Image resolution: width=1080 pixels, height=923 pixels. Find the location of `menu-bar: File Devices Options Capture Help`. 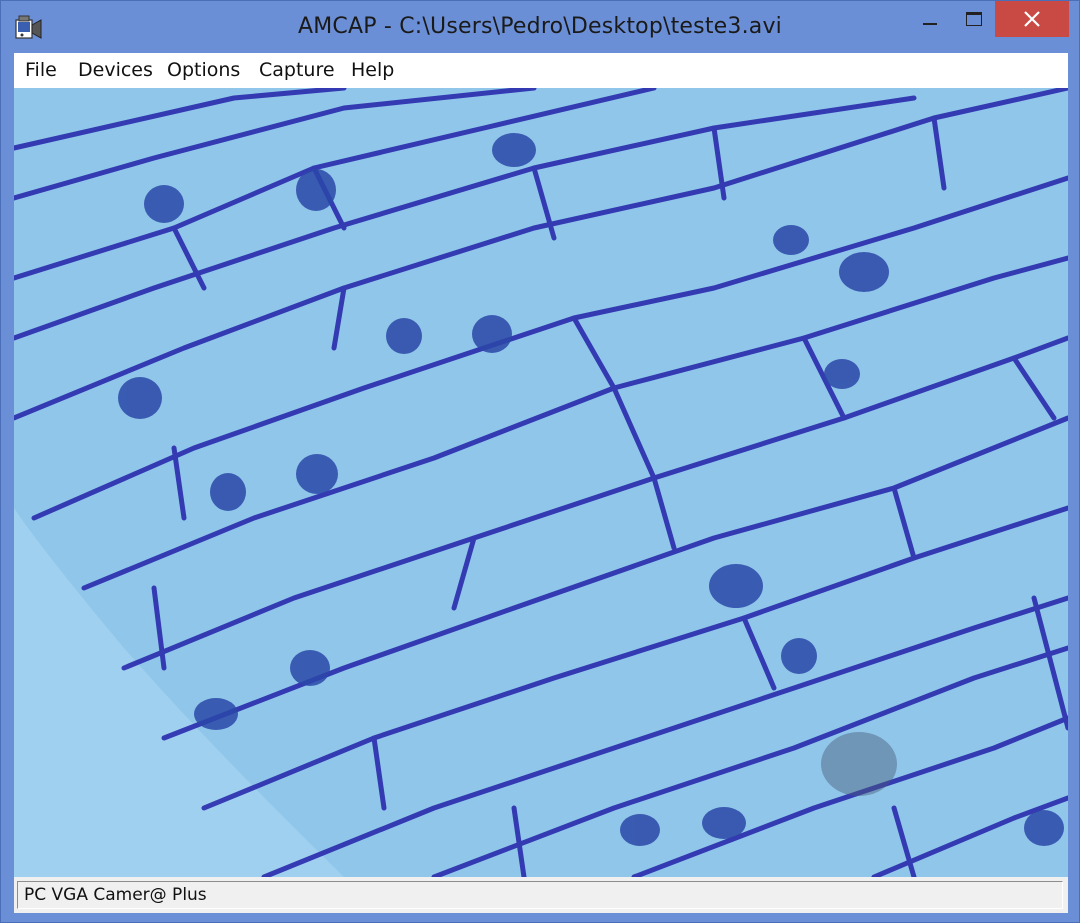

menu-bar: File Devices Options Capture Help is located at coordinates (541, 70).